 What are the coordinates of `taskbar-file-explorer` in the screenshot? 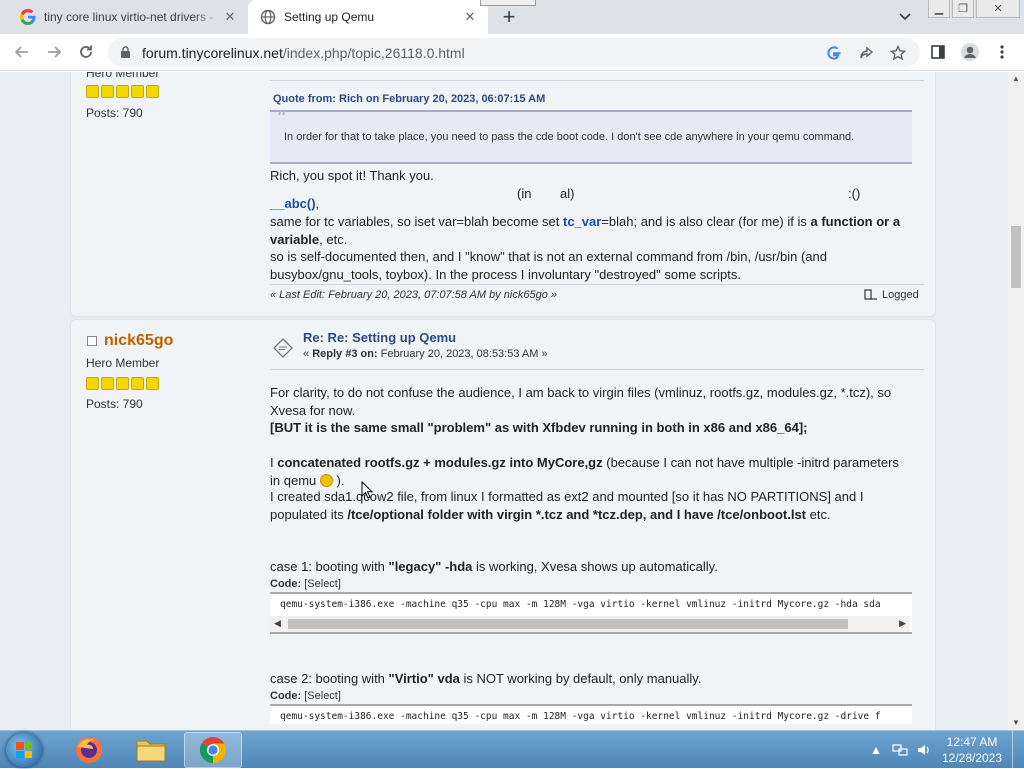 It's located at (151, 750).